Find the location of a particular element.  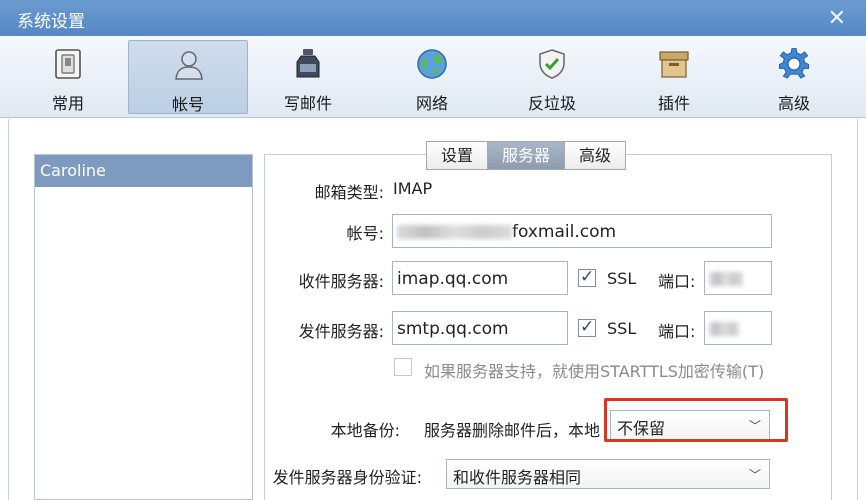

incoming-ssl-label: SSL is located at coordinates (622, 278).